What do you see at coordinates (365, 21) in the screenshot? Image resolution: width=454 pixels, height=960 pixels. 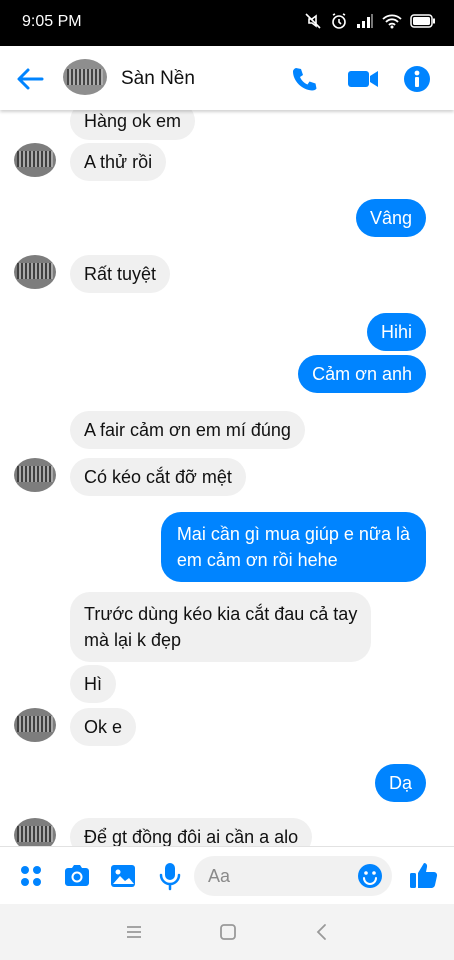 I see `signal-icon` at bounding box center [365, 21].